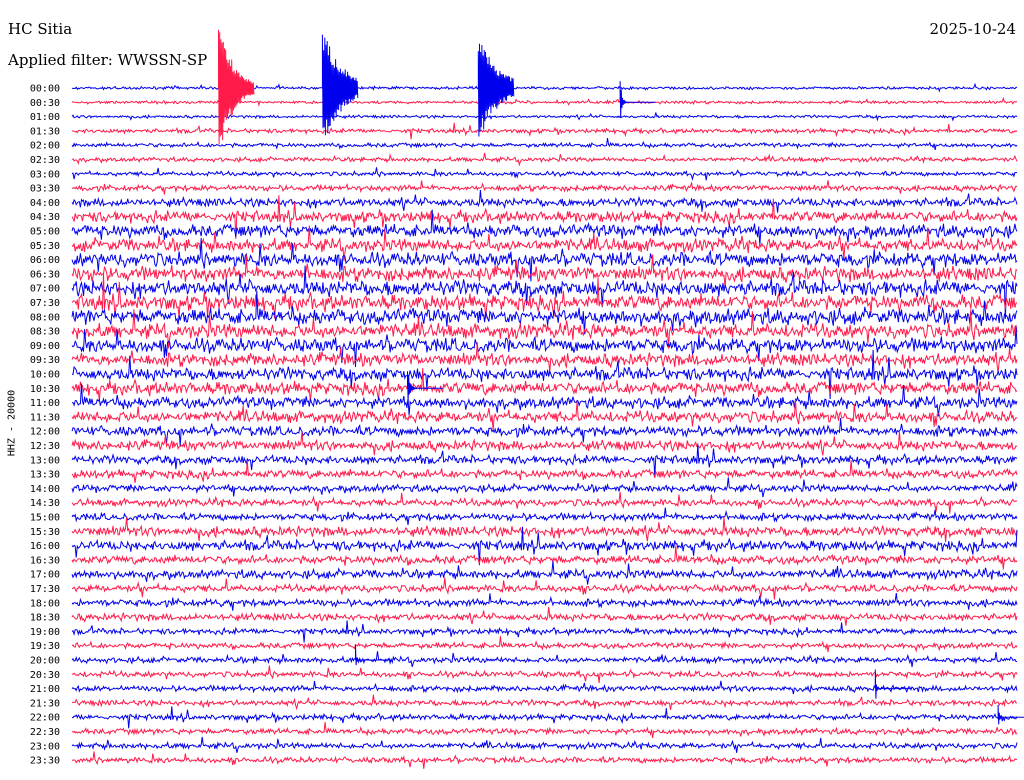  I want to click on time-label: 01:30, so click(45, 131).